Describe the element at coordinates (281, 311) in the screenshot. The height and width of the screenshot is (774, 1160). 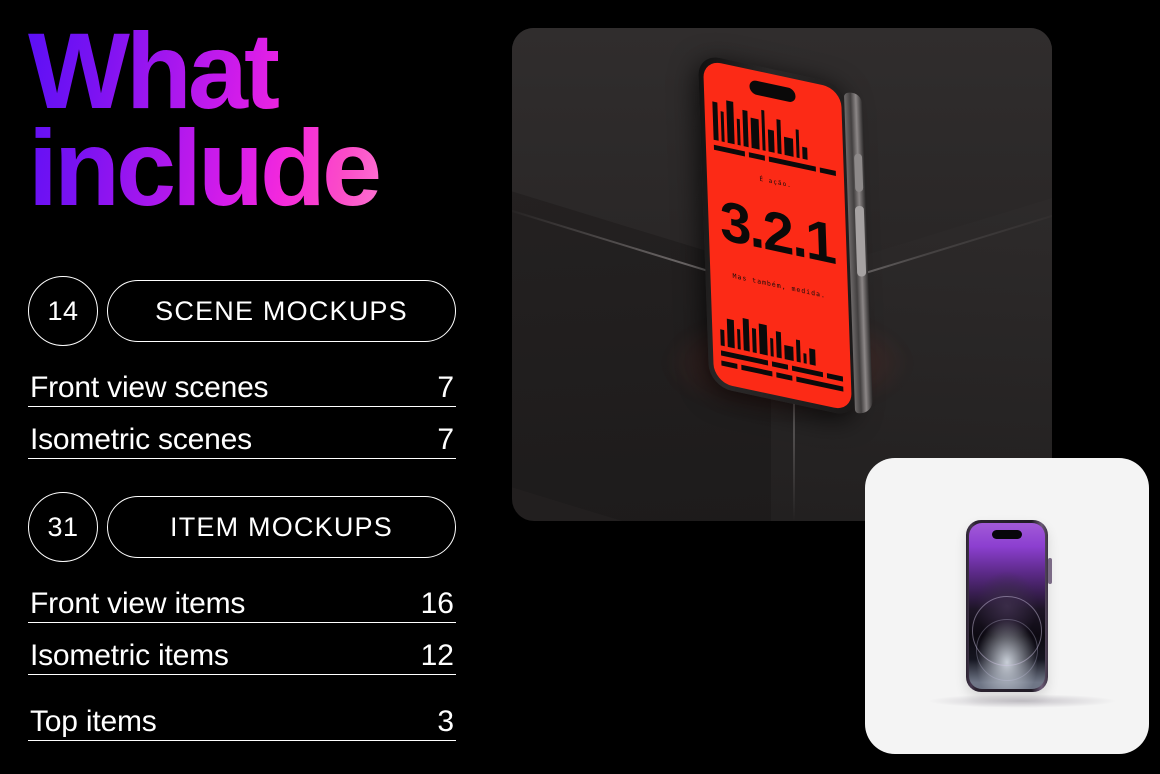
I see `group-title-pill: SCENE MOCKUPS` at that location.